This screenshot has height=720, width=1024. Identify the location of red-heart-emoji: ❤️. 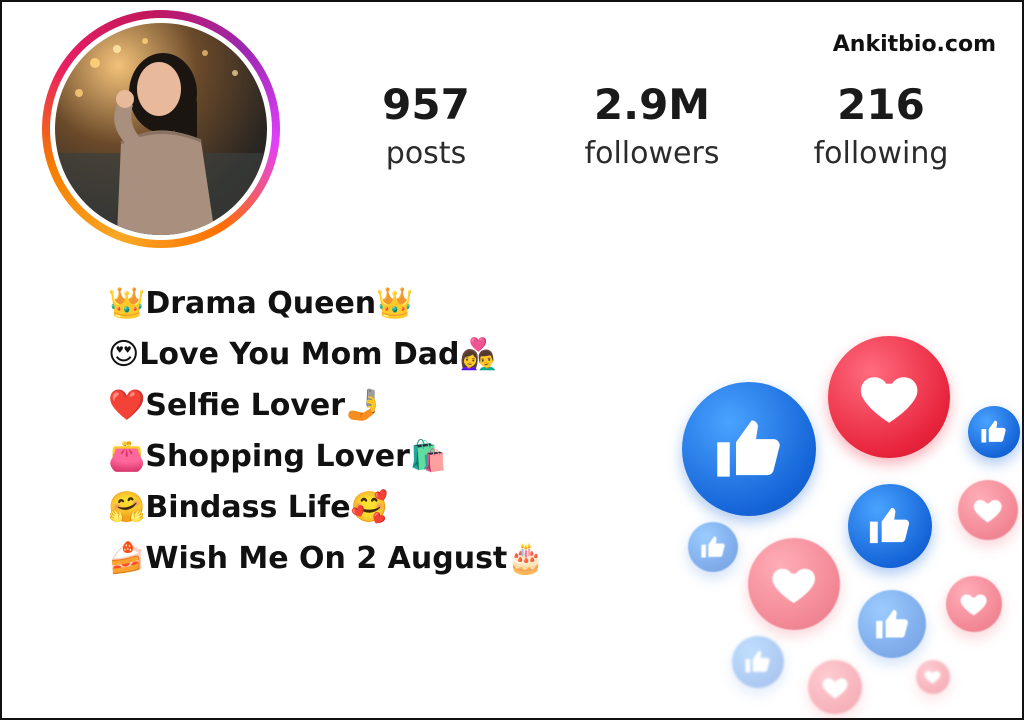
(127, 405).